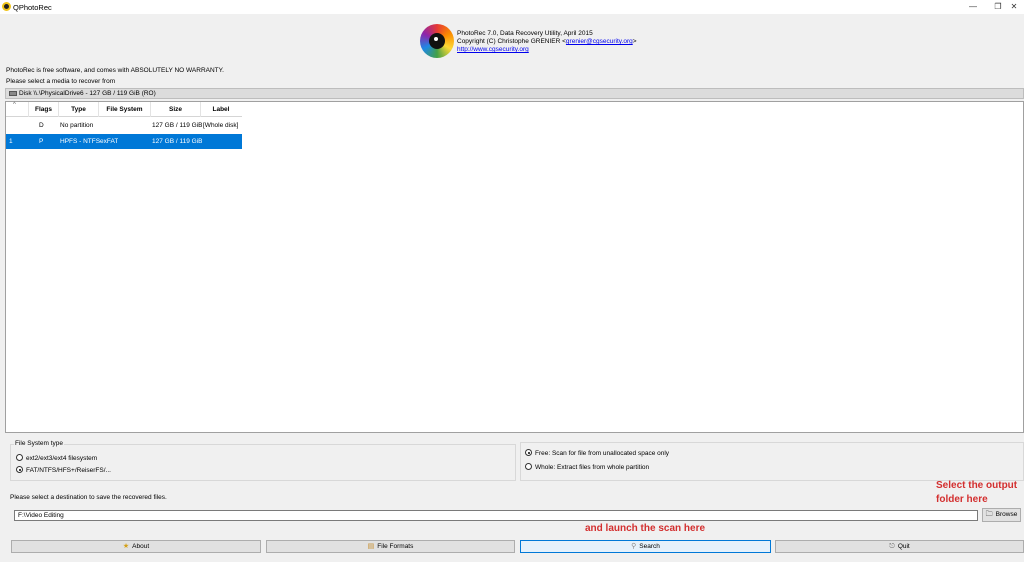 This screenshot has height=562, width=1024. I want to click on minimize-button: —, so click(973, 7).